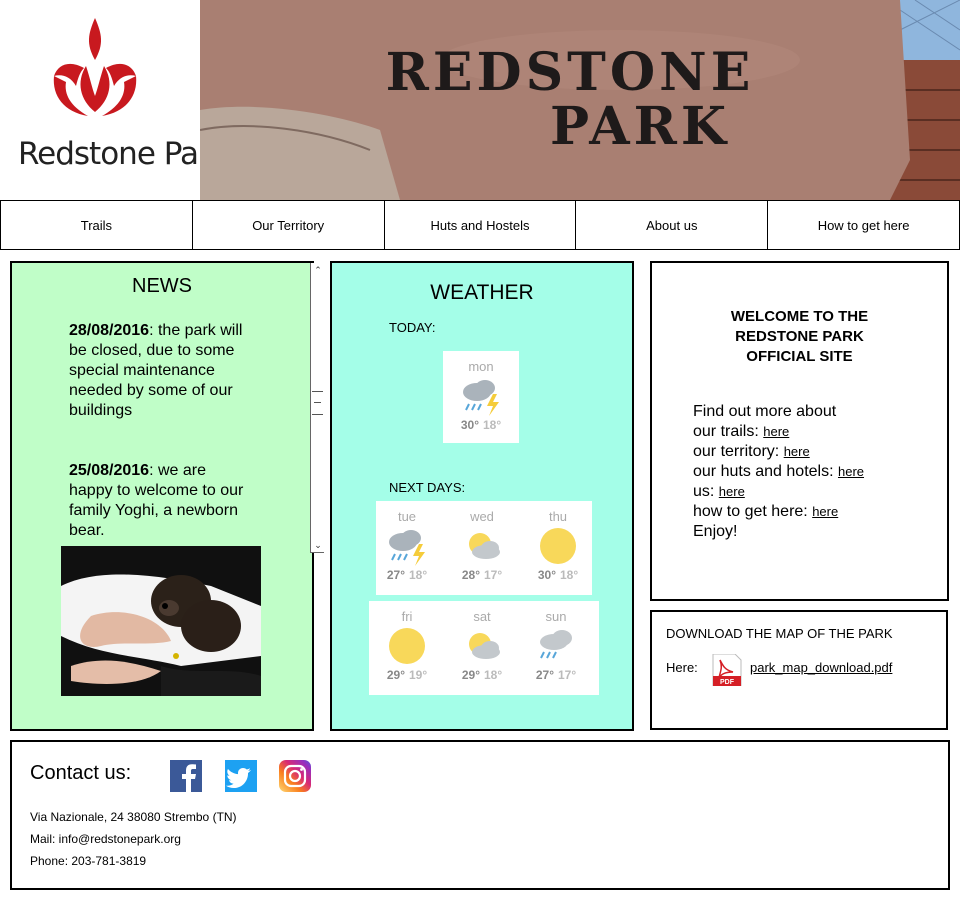  What do you see at coordinates (779, 633) in the screenshot?
I see `download-title: DOWNLOAD THE MAP OF THE PARK` at bounding box center [779, 633].